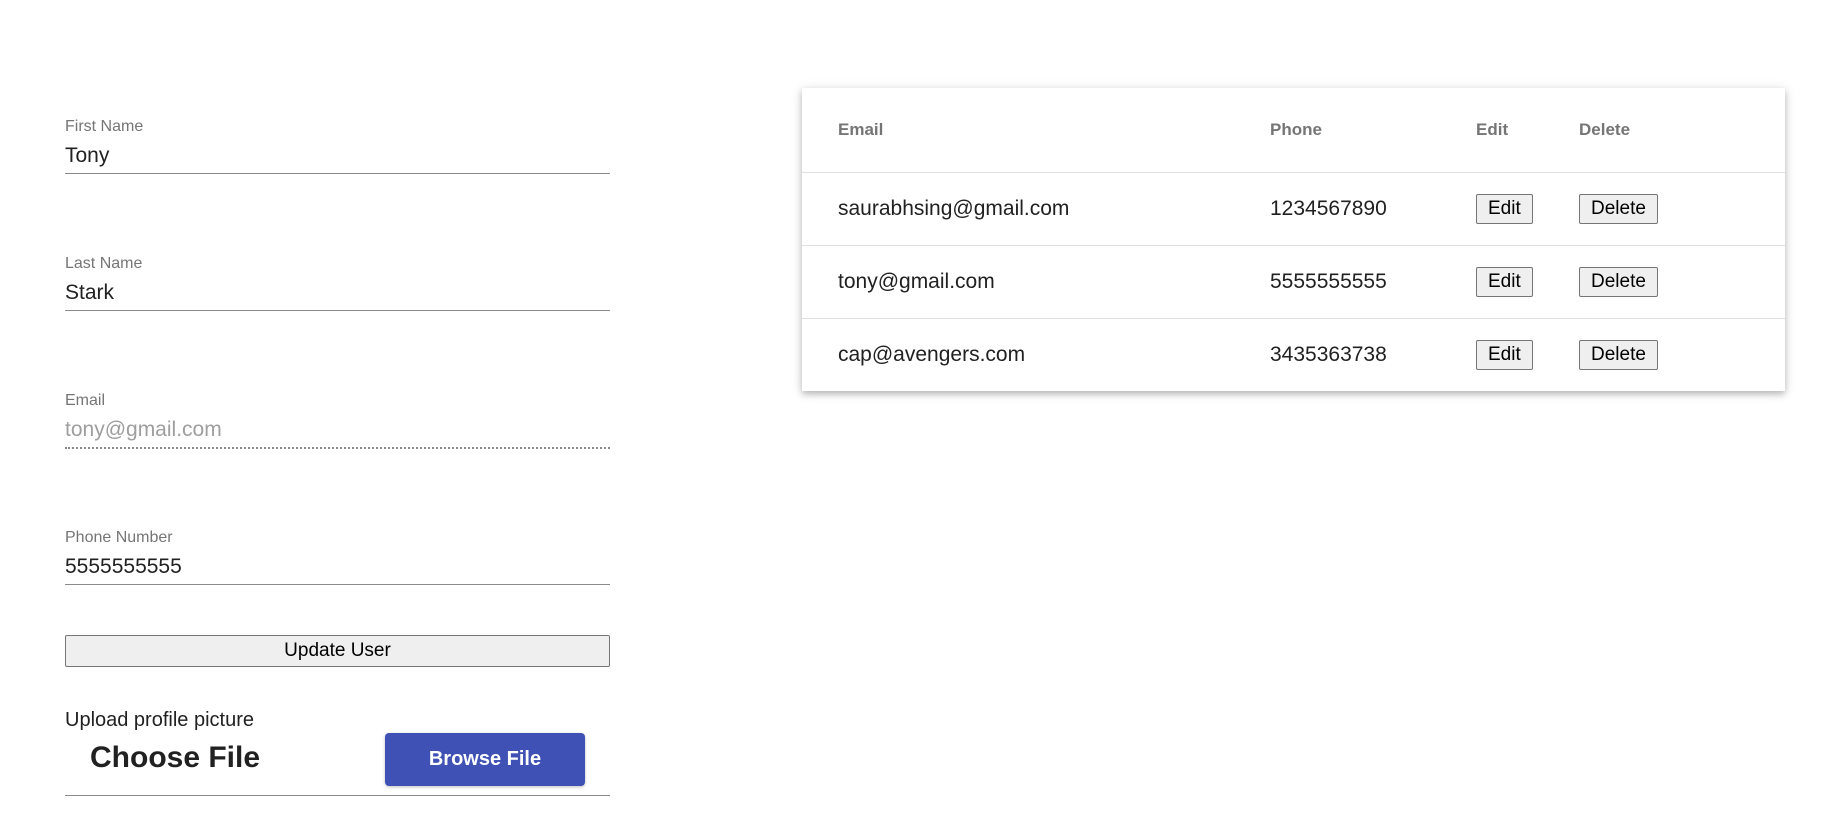  I want to click on row-email: tony@gmail.com, so click(1036, 282).